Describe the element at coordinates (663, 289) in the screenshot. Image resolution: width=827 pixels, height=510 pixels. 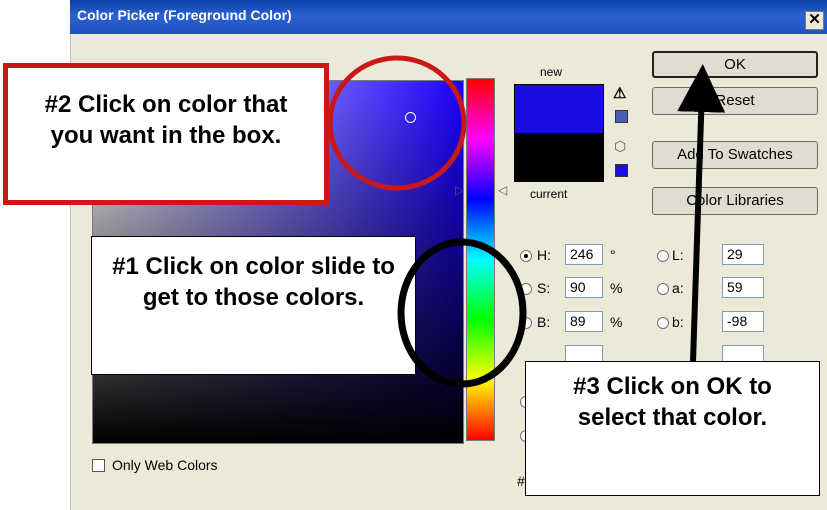
I see `lab-a-radio` at that location.